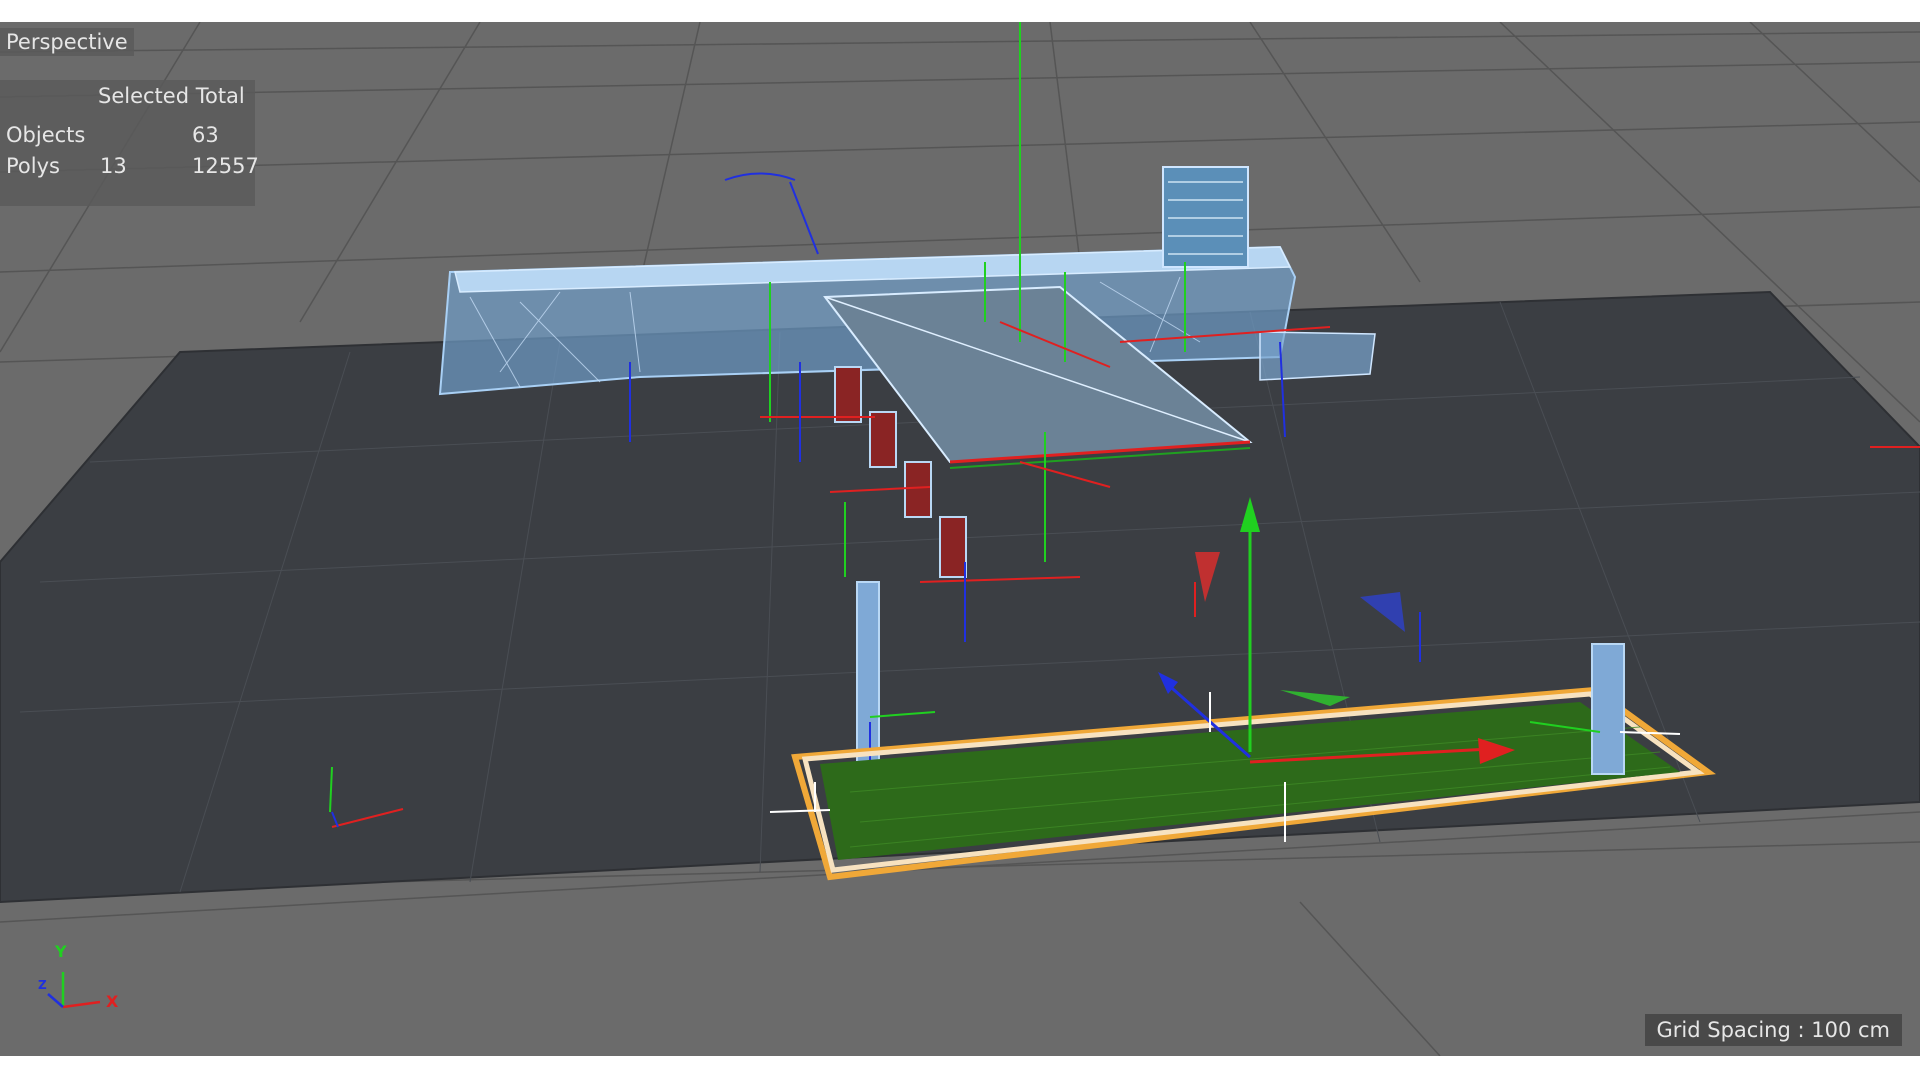  I want to click on axis-z-label: Z, so click(42, 985).